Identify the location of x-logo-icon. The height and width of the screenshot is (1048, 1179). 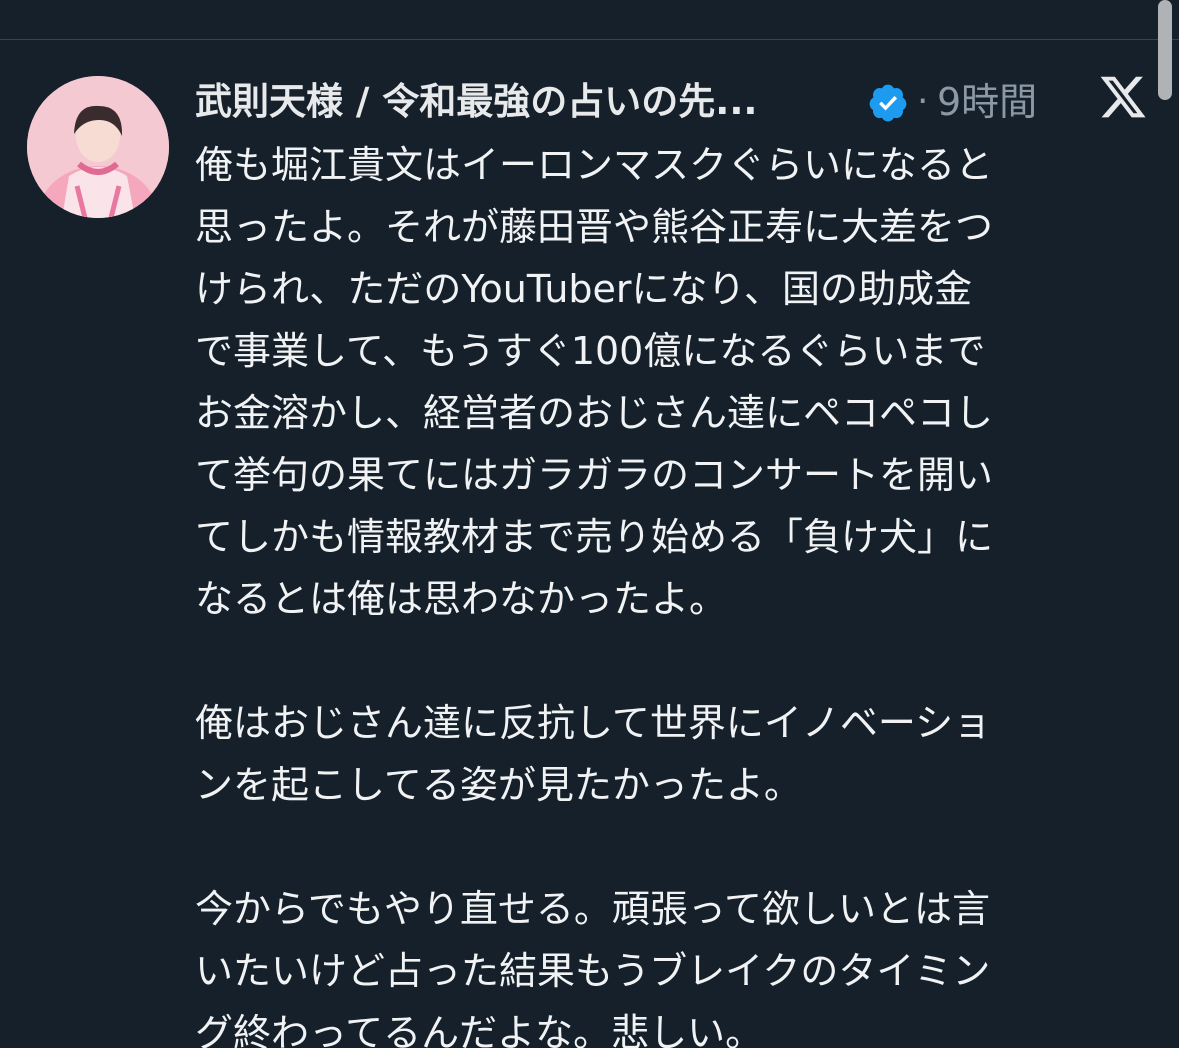
(1123, 97).